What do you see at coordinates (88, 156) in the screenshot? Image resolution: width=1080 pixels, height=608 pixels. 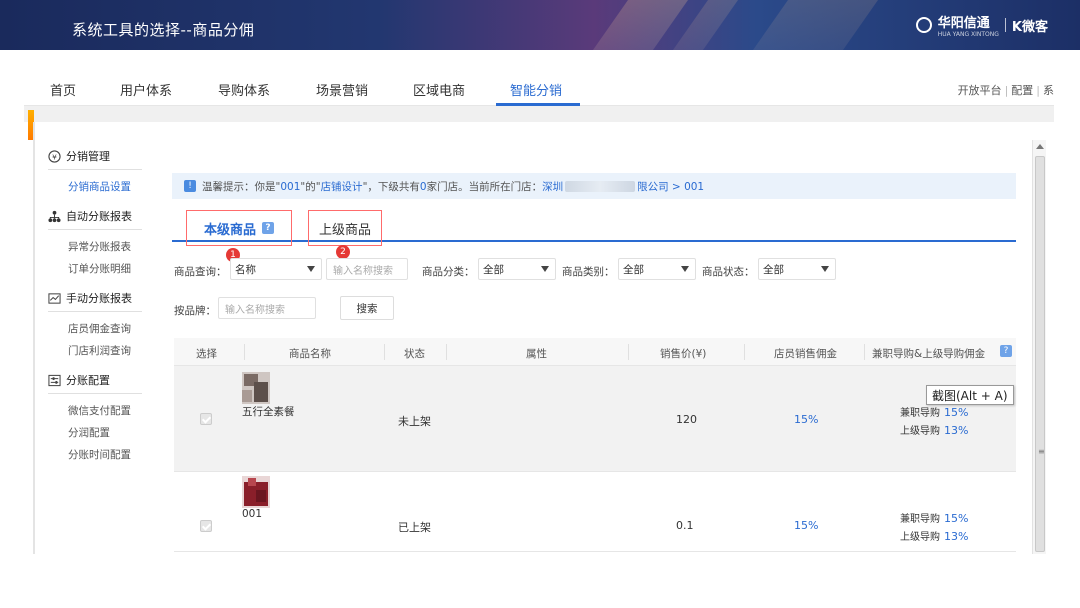 I see `sidebar-group-title: 分销管理` at bounding box center [88, 156].